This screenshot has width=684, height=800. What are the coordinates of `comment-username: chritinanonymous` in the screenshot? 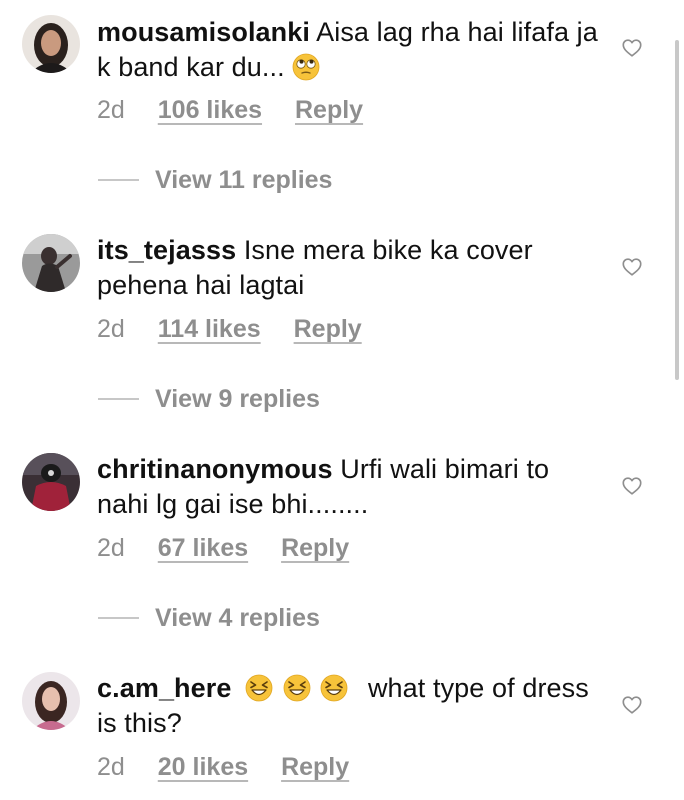 It's located at (215, 469).